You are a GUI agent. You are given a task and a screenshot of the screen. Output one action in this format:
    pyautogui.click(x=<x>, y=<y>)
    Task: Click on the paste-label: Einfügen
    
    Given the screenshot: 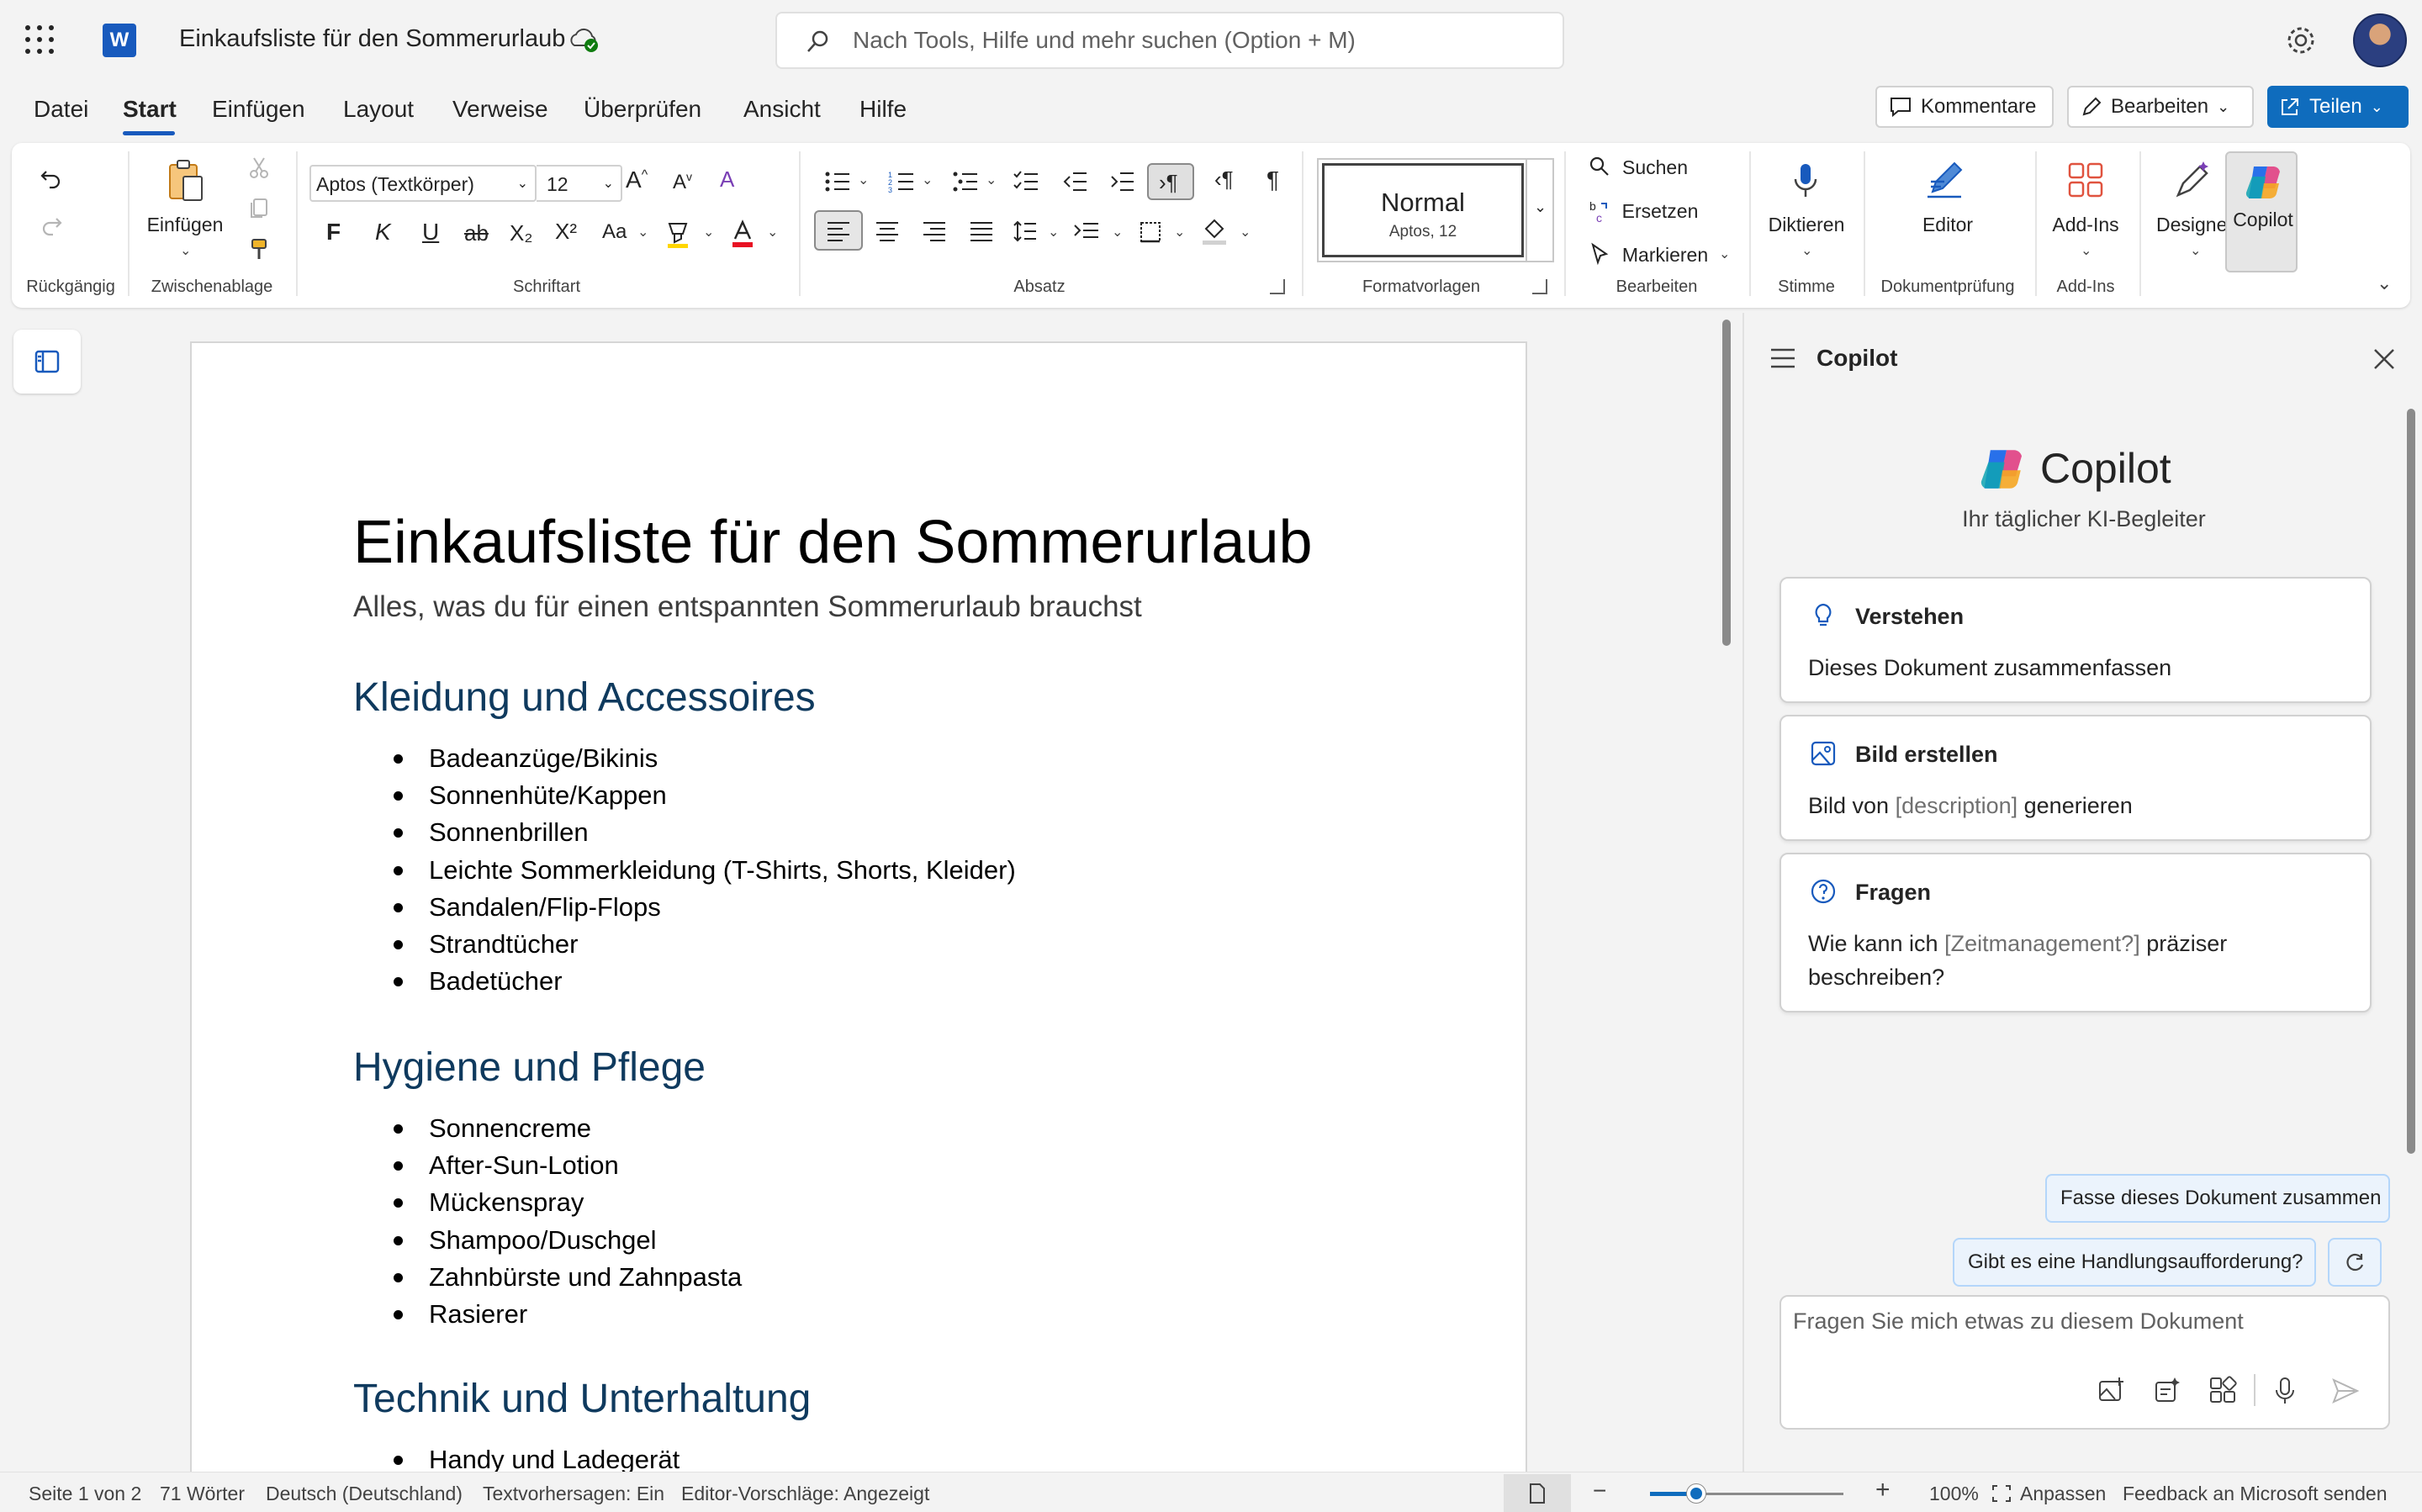 What is the action you would take?
    pyautogui.click(x=185, y=225)
    